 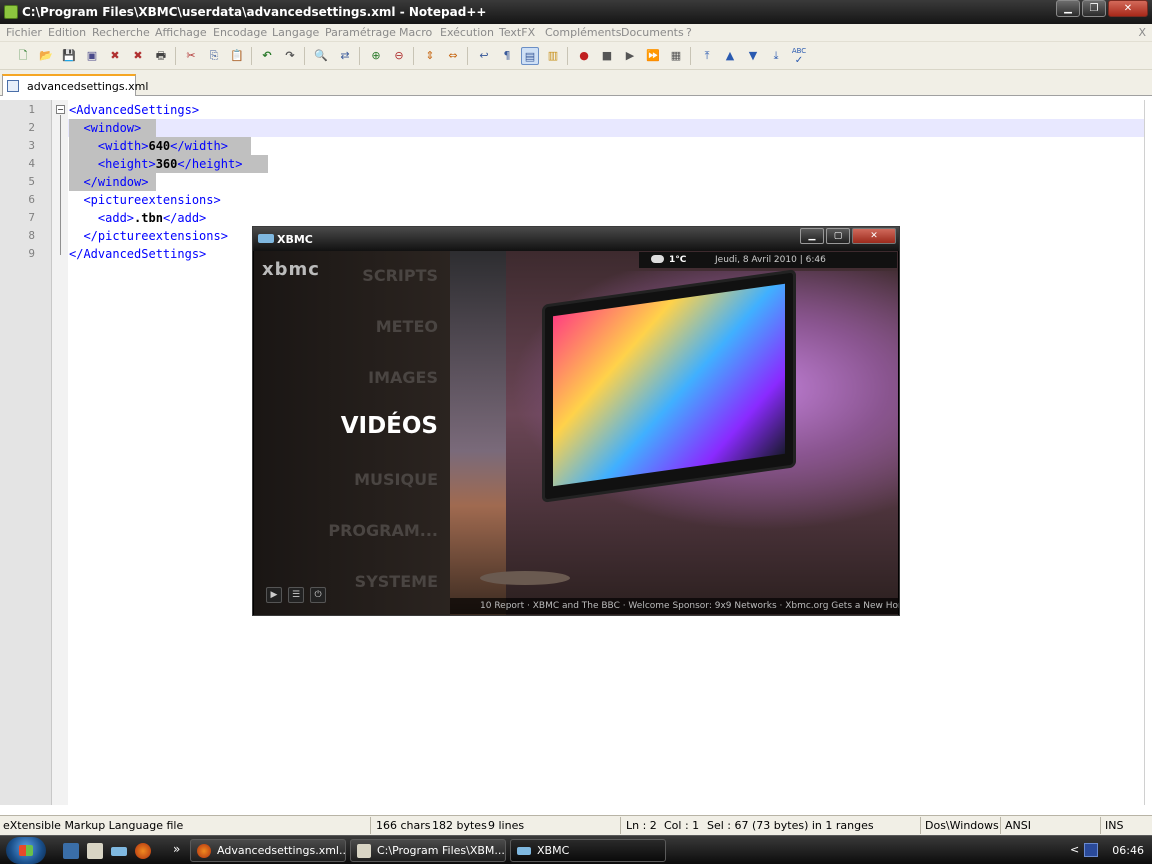 I want to click on menu-textfx: TextFX, so click(x=517, y=32).